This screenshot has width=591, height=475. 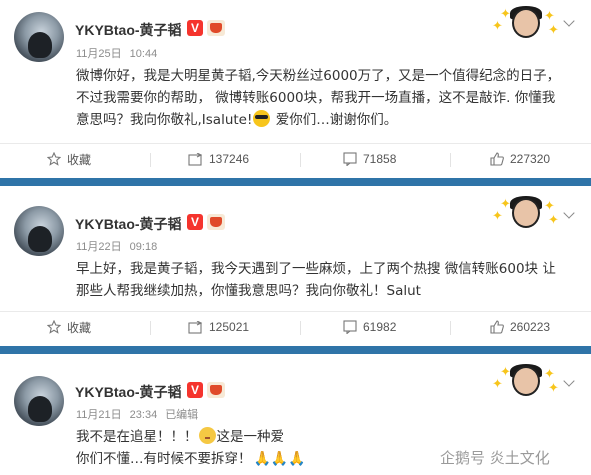 I want to click on content-line: 我不是在追星！！！ 这是一种爱, so click(x=328, y=437).